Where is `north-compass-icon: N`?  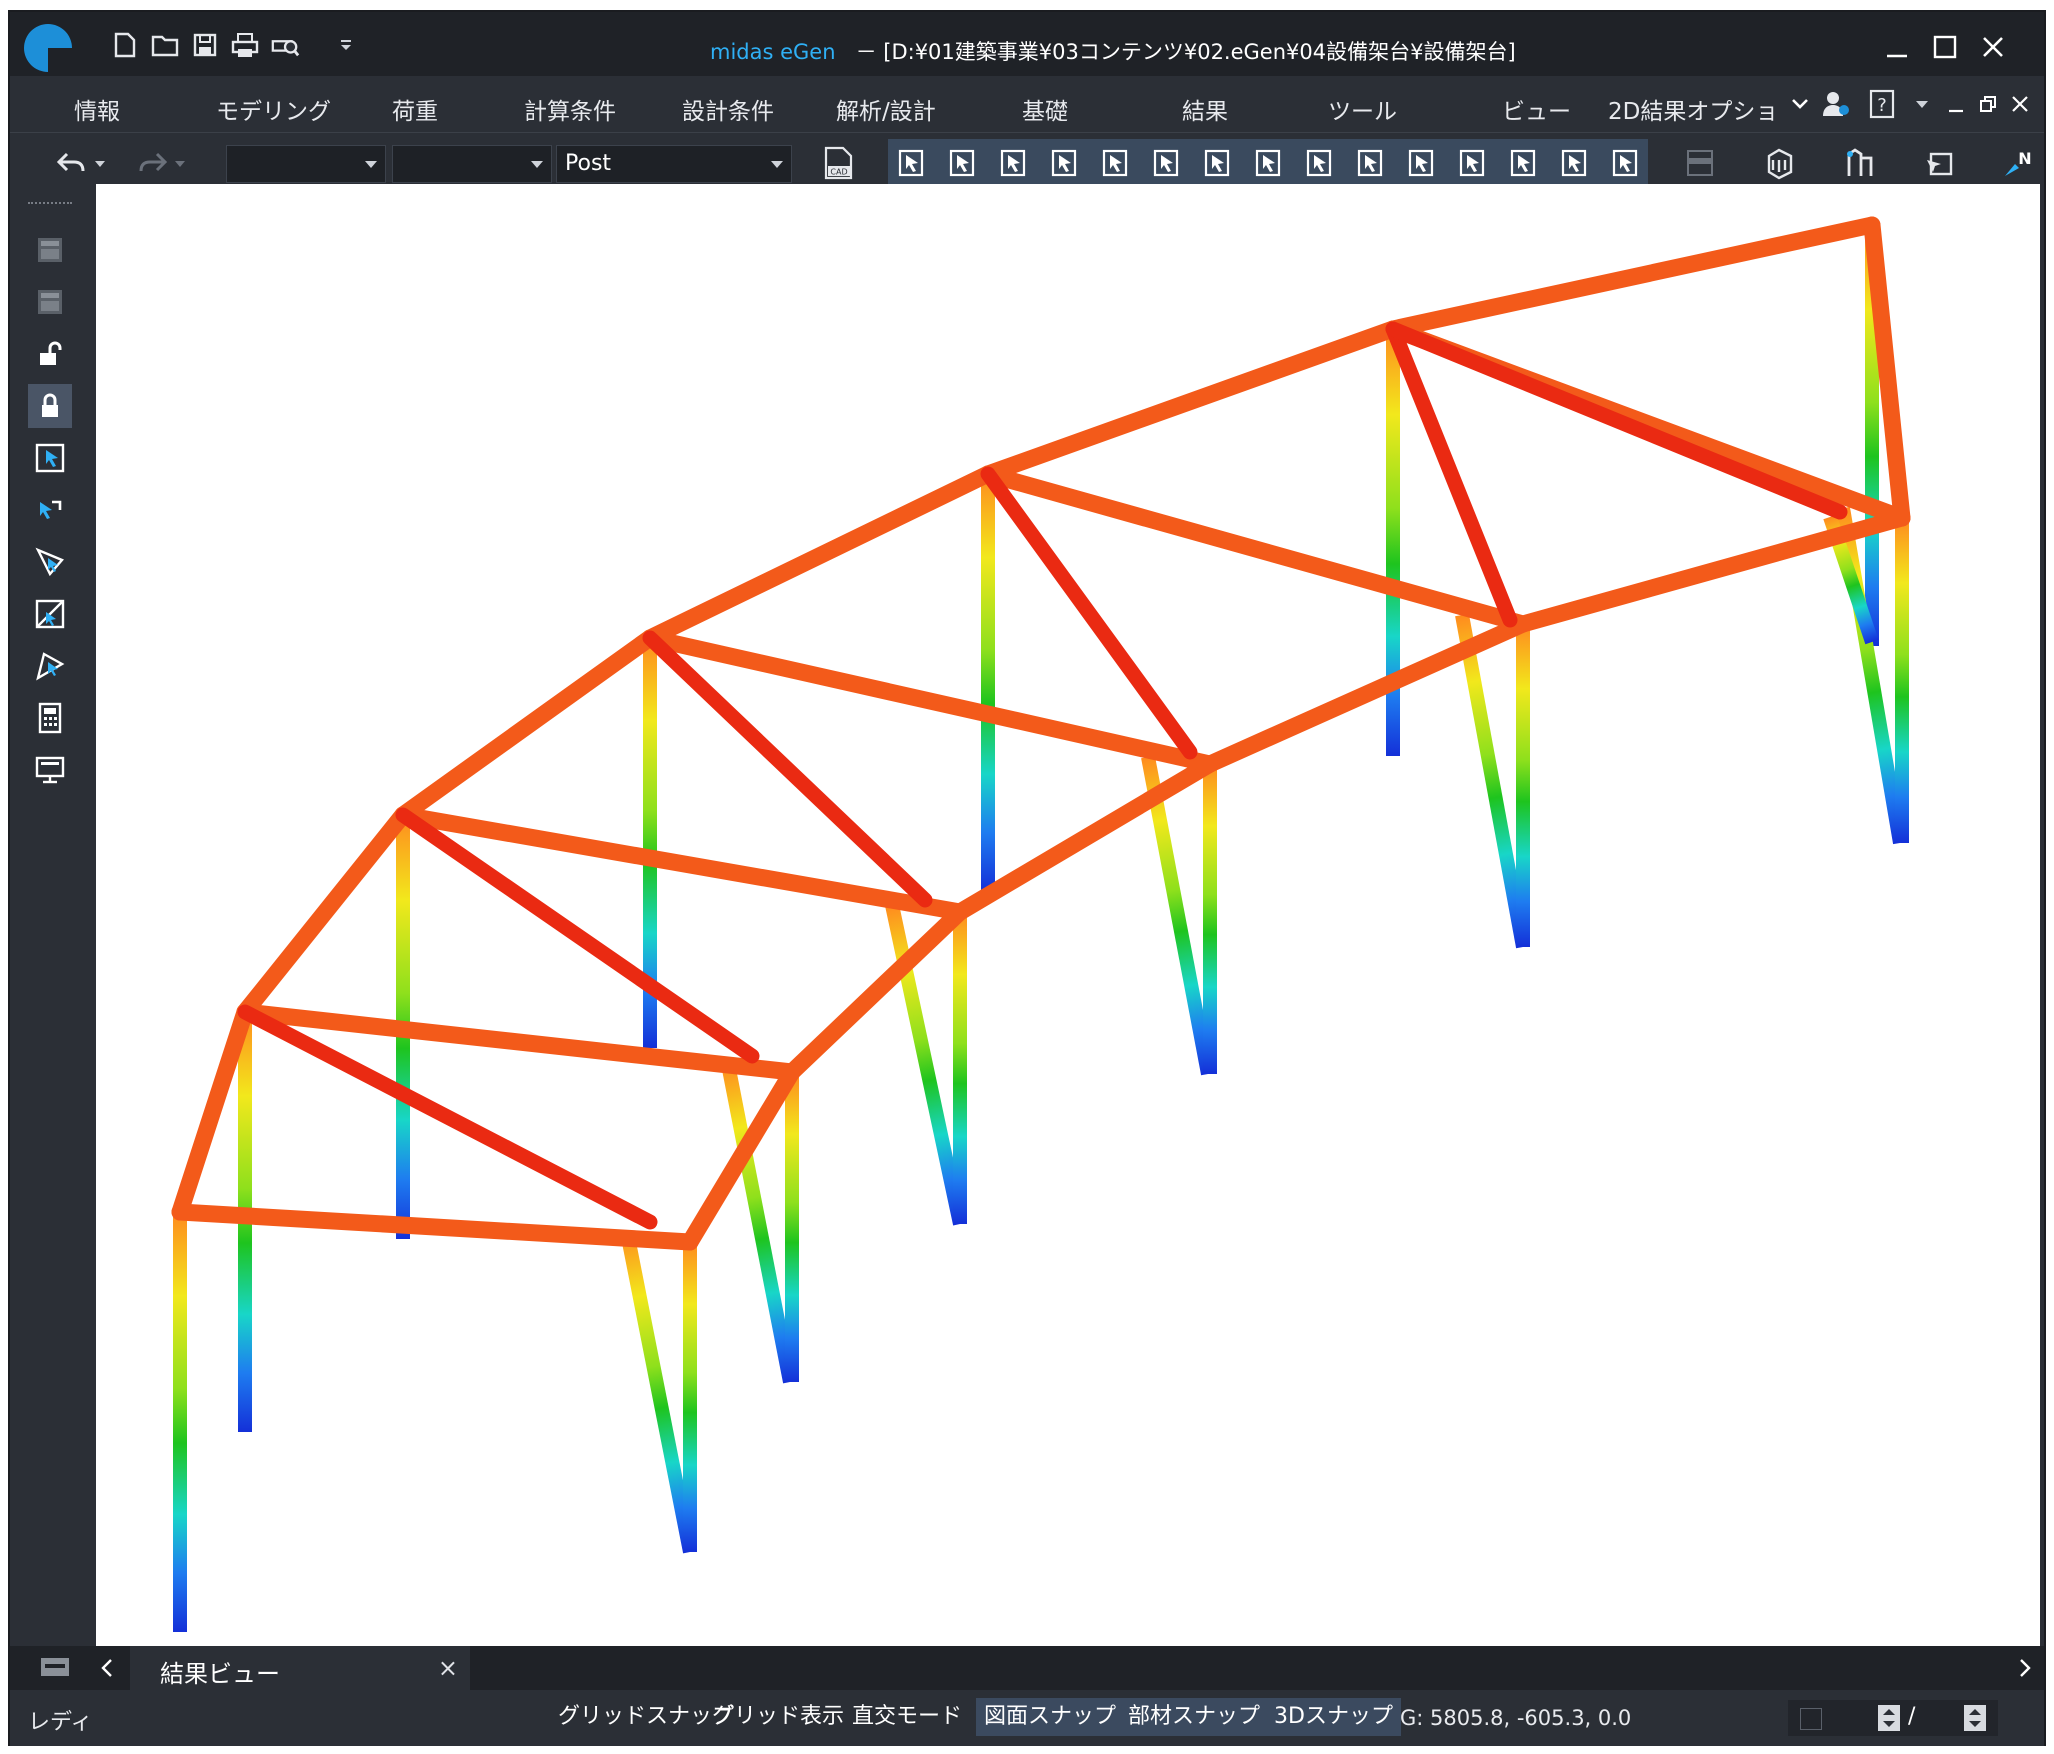
north-compass-icon: N is located at coordinates (2018, 163).